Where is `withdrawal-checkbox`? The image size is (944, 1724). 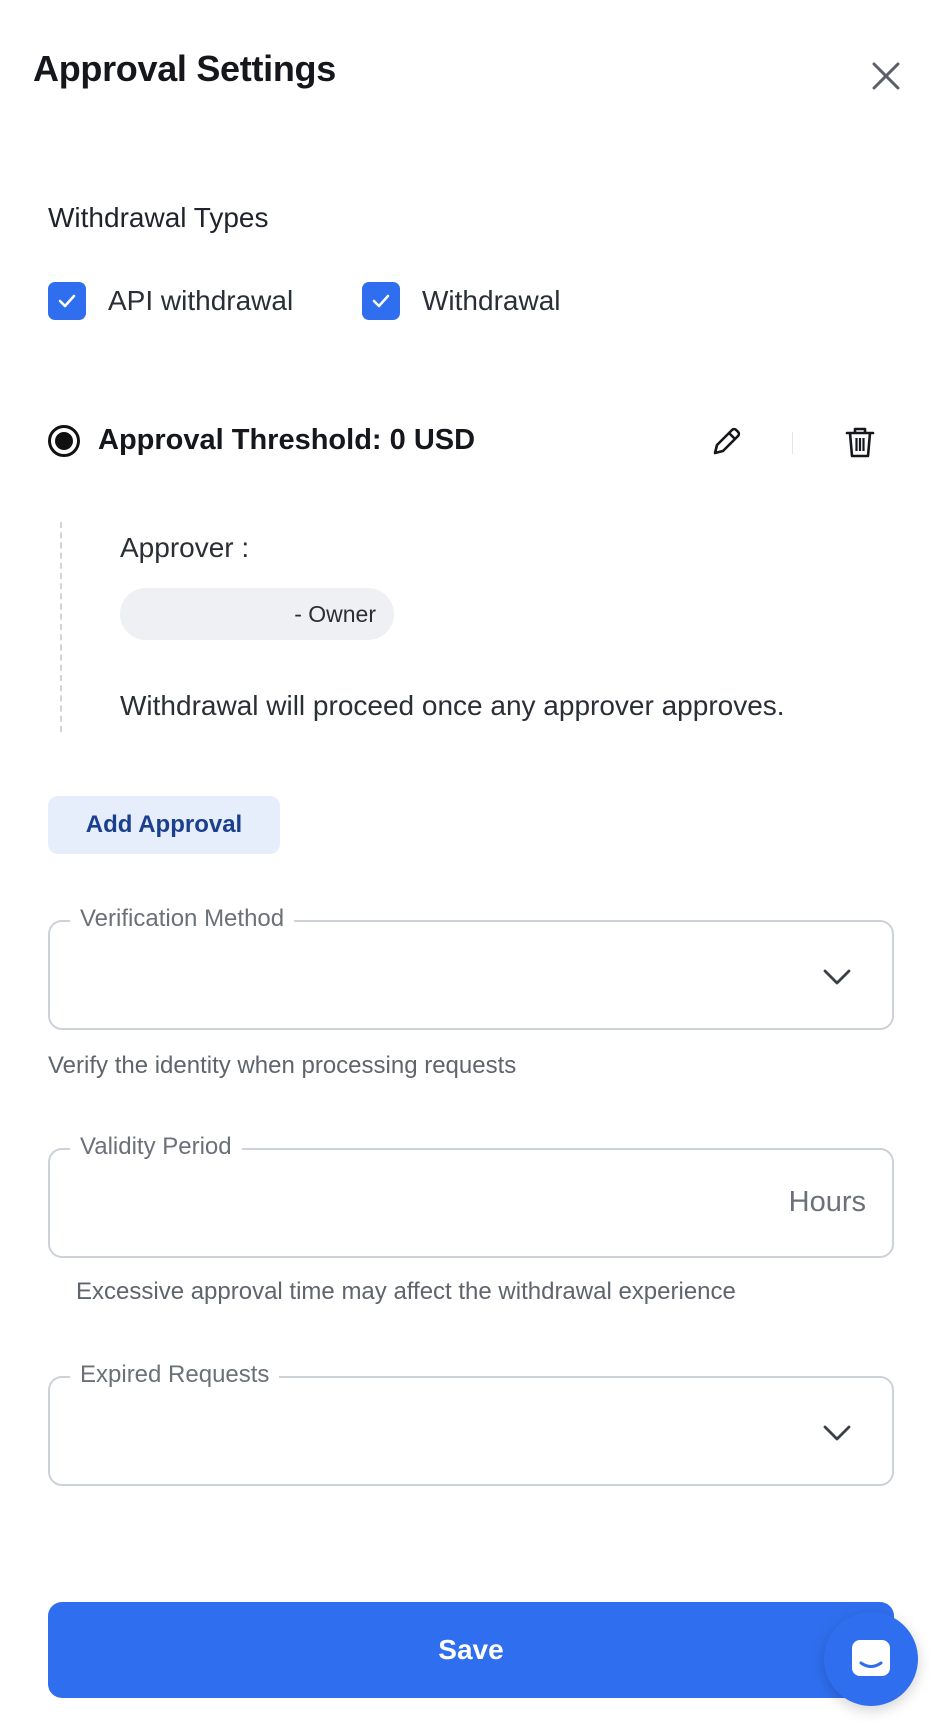
withdrawal-checkbox is located at coordinates (381, 301).